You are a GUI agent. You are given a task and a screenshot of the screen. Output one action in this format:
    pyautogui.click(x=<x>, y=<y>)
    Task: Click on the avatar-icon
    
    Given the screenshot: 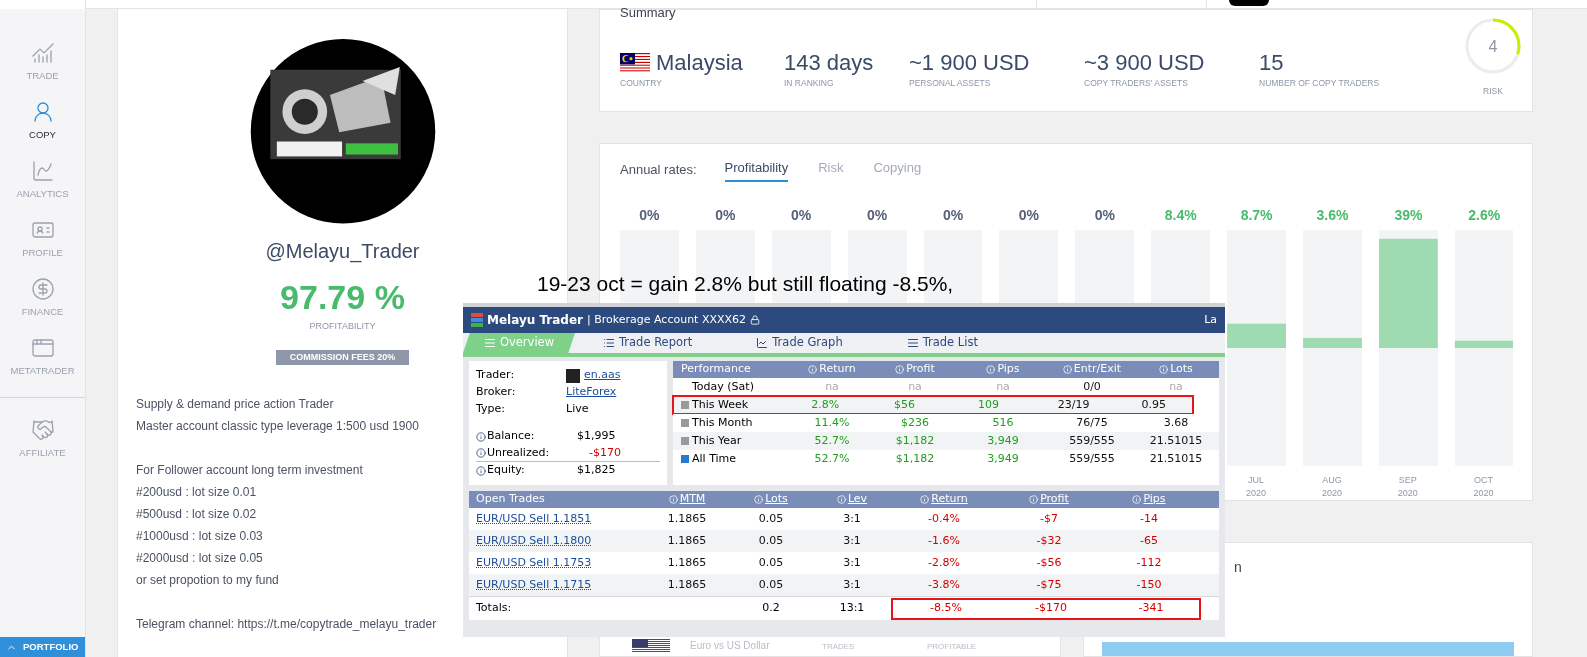 What is the action you would take?
    pyautogui.click(x=1249, y=3)
    